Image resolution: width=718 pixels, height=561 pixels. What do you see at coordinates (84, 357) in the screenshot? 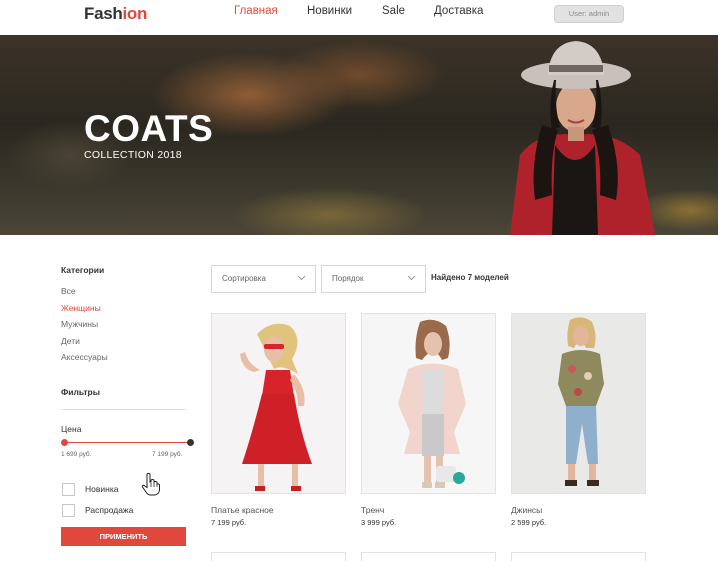
I see `category-accessories: Аксессуары` at bounding box center [84, 357].